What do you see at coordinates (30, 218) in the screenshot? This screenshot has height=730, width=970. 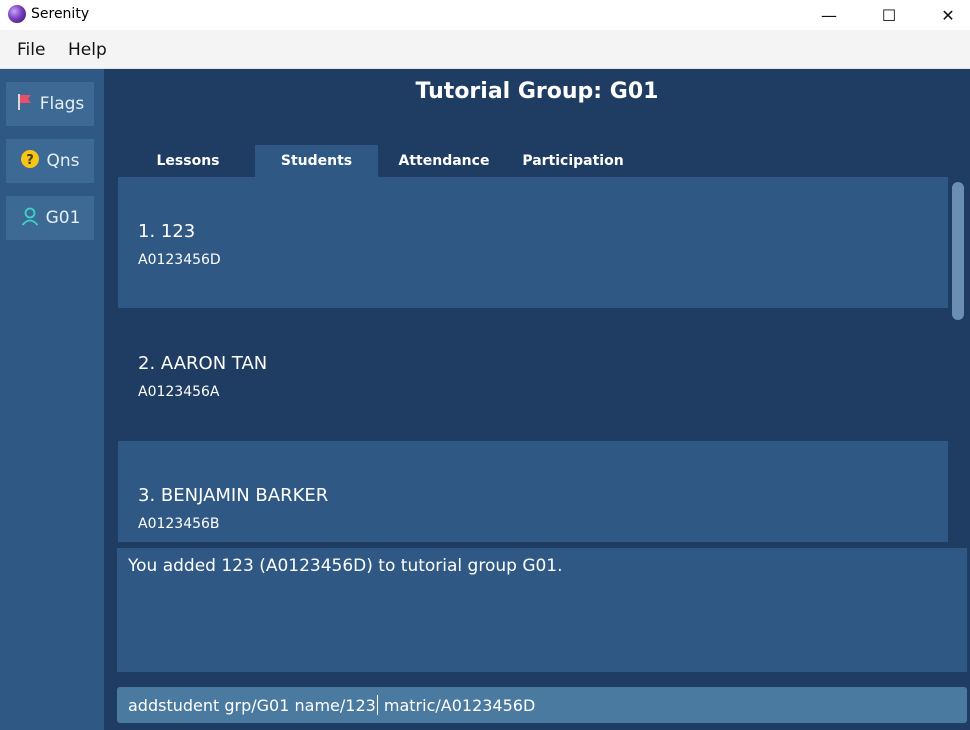 I see `user-icon` at bounding box center [30, 218].